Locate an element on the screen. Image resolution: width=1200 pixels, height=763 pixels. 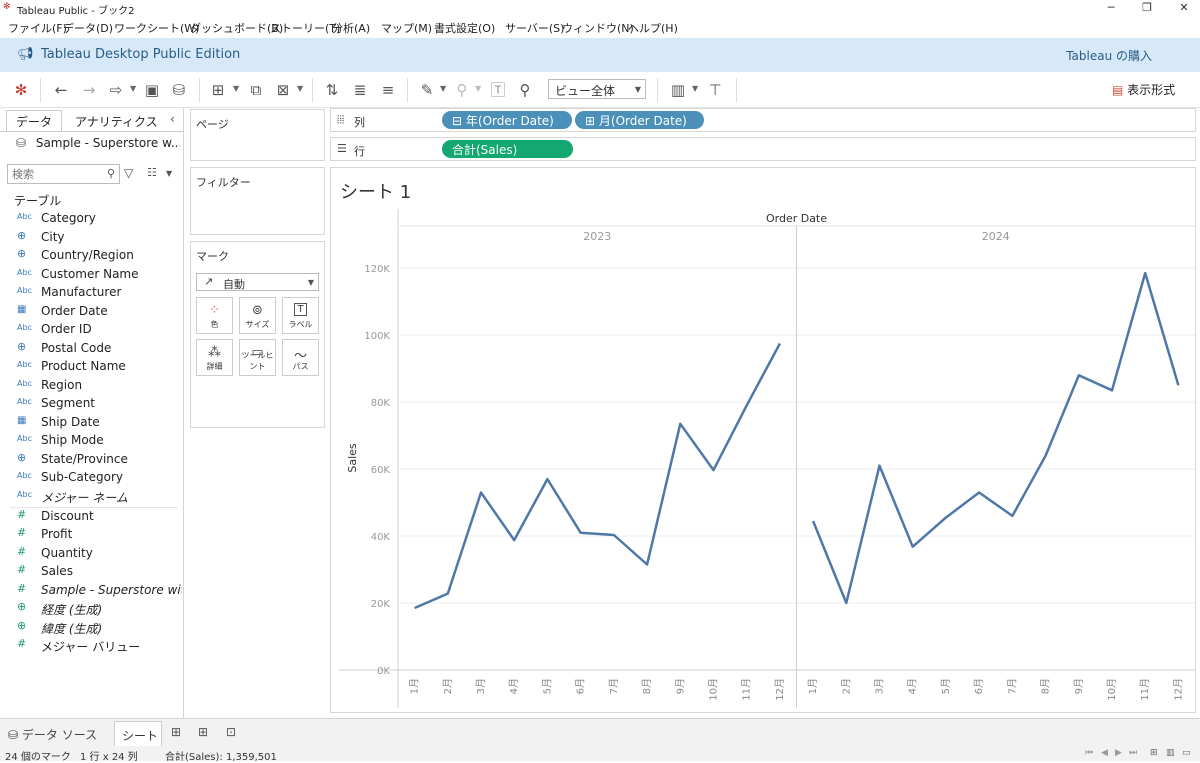
field-item: ⊕ 緯度 (生成) is located at coordinates (91, 627).